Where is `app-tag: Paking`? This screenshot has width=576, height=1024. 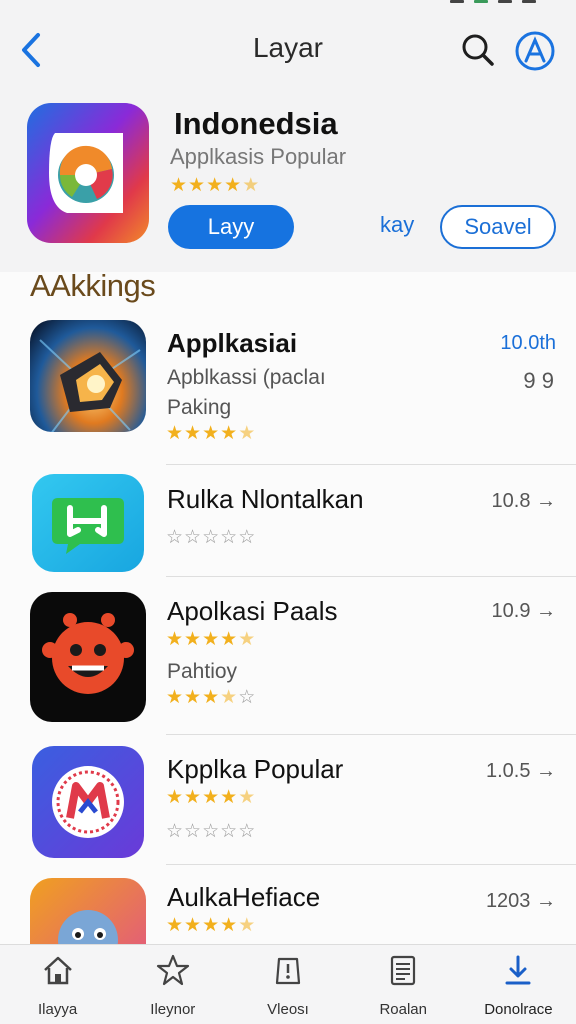 app-tag: Paking is located at coordinates (199, 407).